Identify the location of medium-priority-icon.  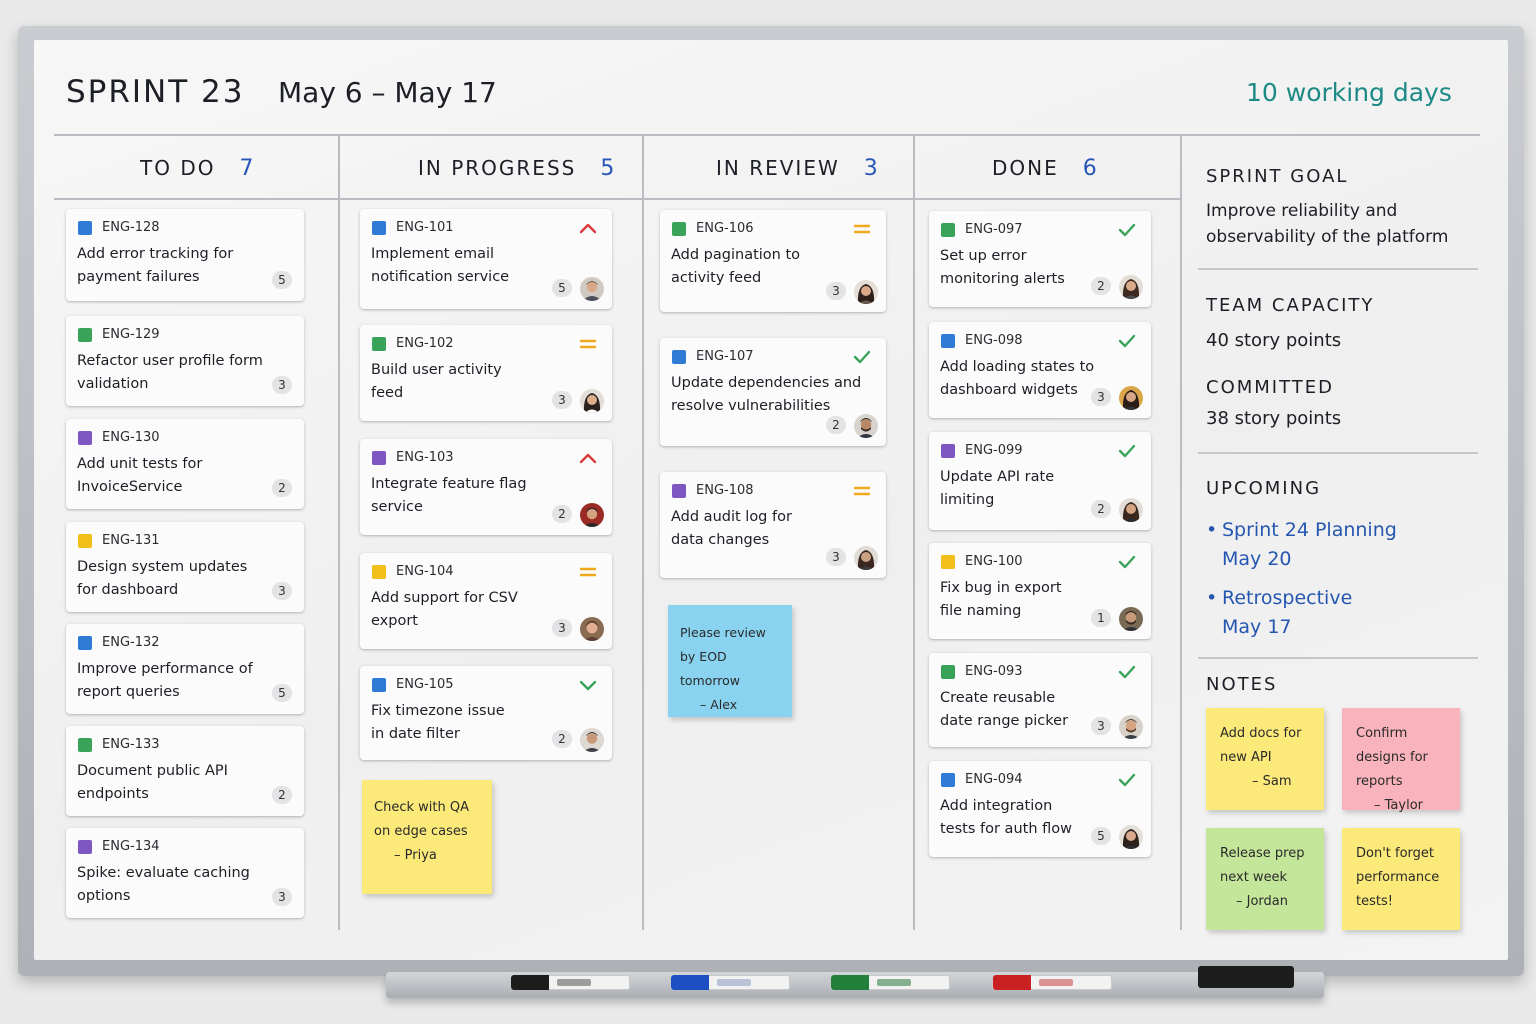
(588, 572).